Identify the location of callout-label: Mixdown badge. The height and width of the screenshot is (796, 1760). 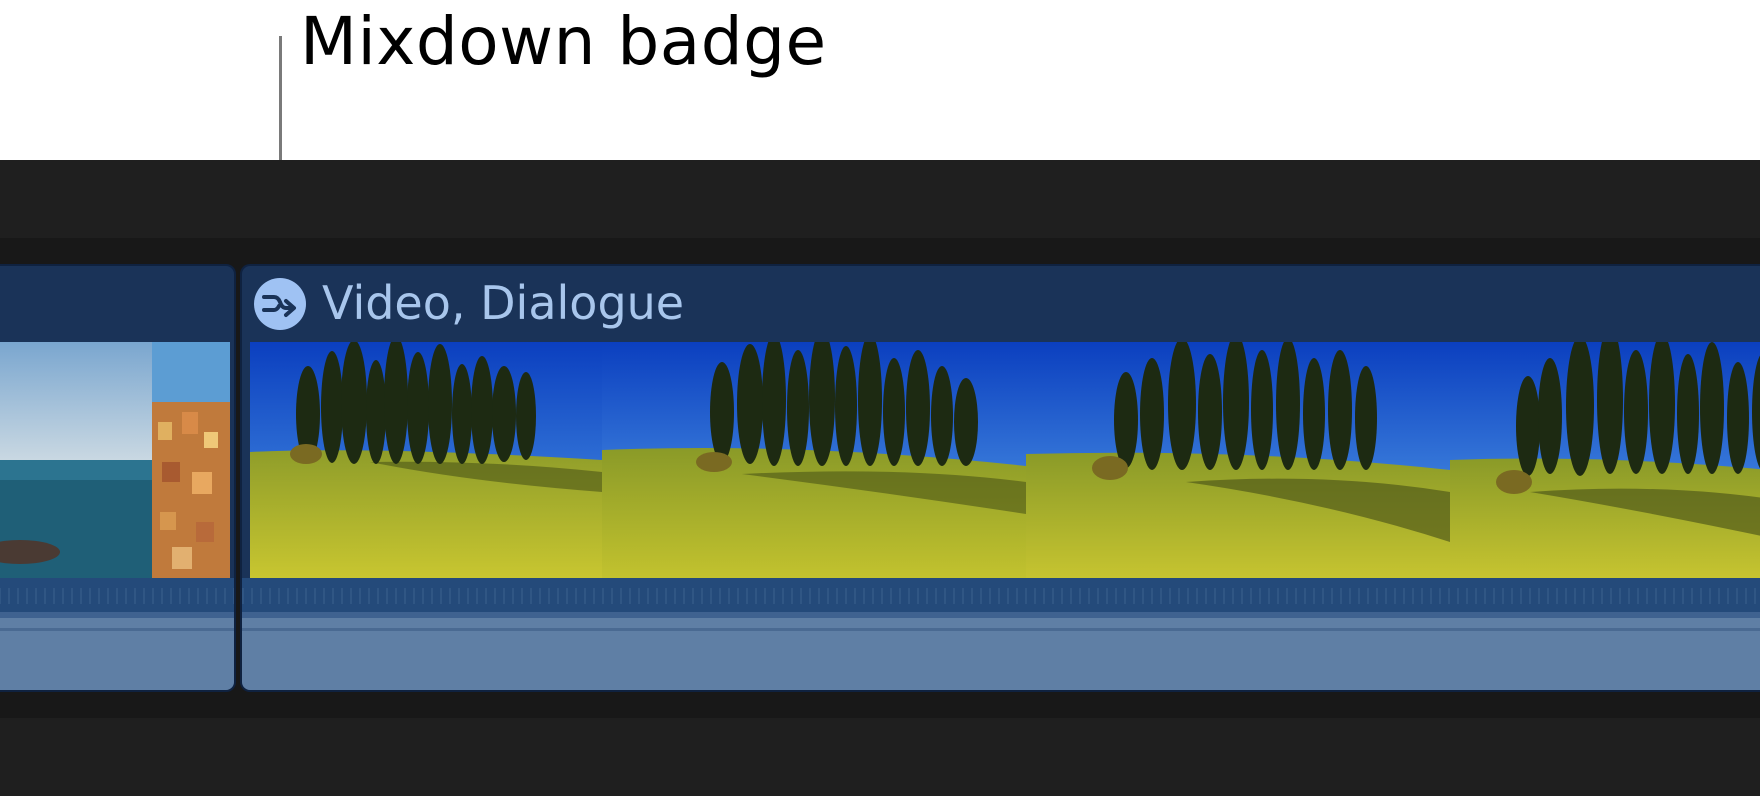
(563, 41).